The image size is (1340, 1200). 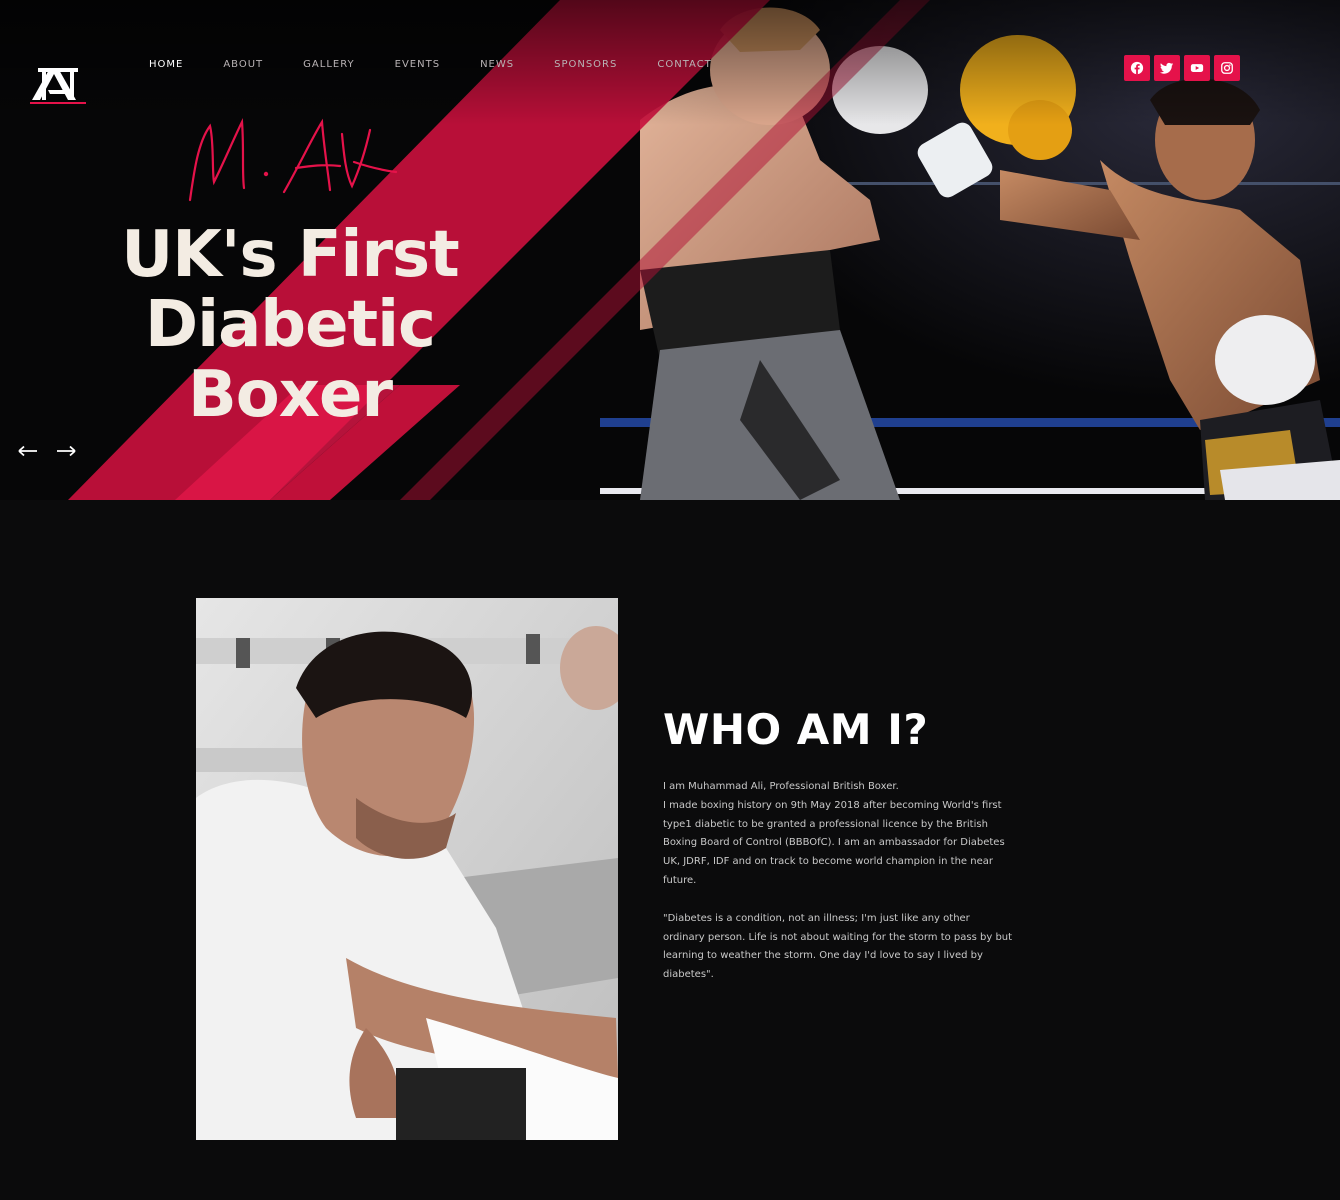 I want to click on social-links, so click(x=1182, y=68).